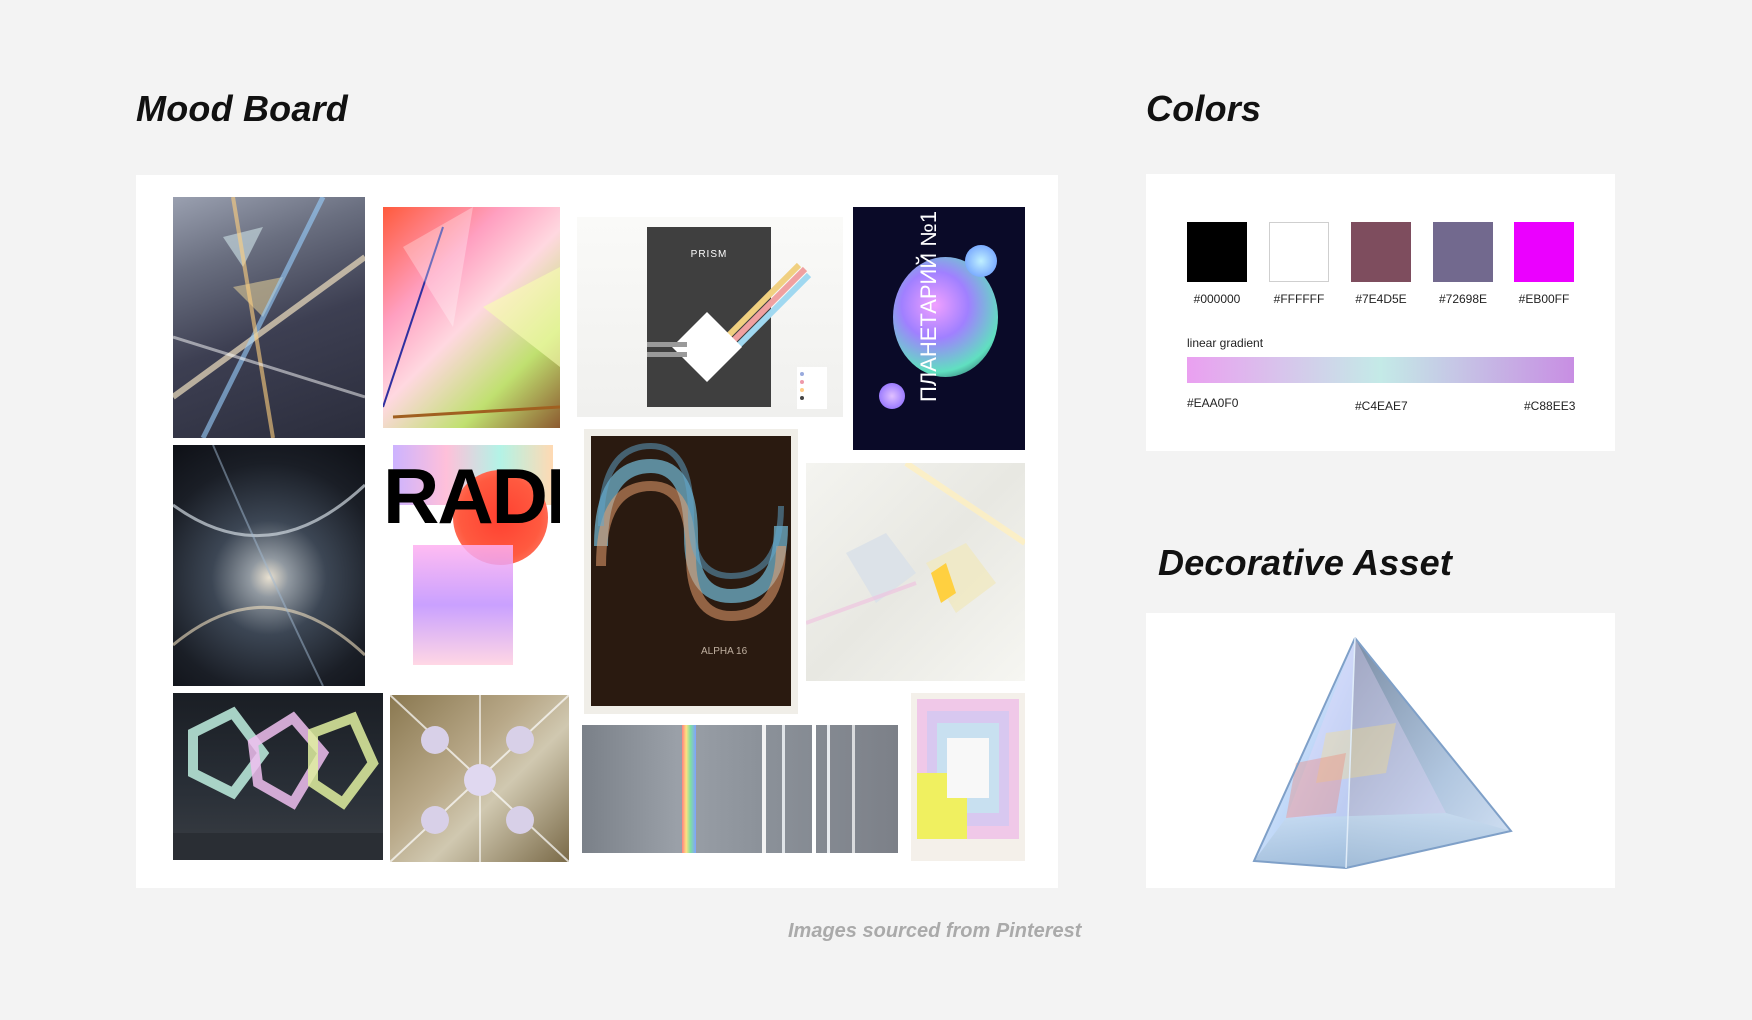  Describe the element at coordinates (471, 317) in the screenshot. I see `colorful-glass-shards-image` at that location.